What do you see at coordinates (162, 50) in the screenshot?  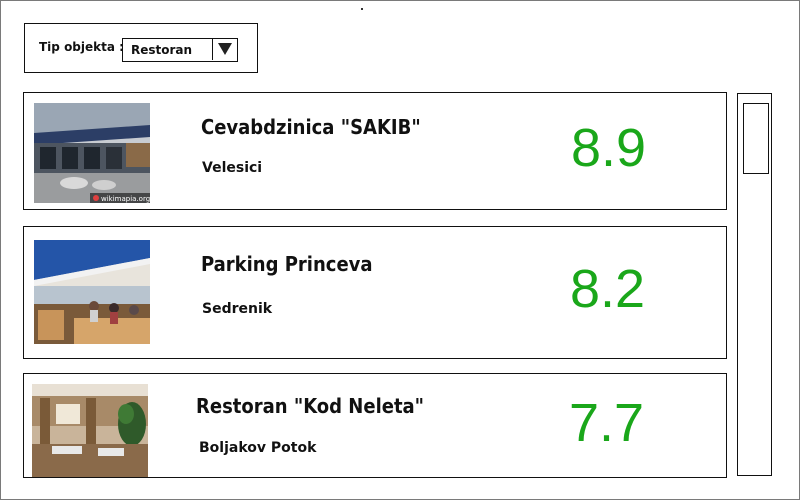 I see `type-select-value: Restoran` at bounding box center [162, 50].